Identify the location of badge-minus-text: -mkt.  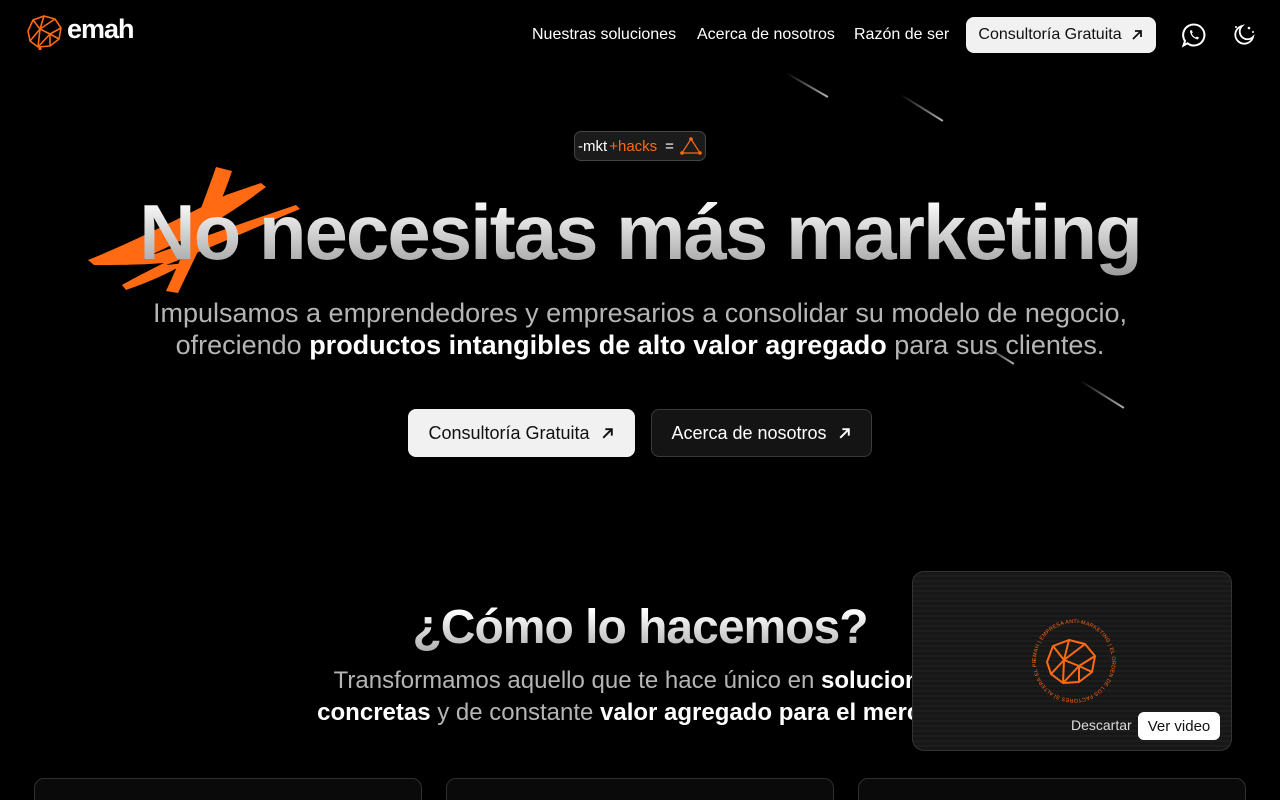
(593, 146).